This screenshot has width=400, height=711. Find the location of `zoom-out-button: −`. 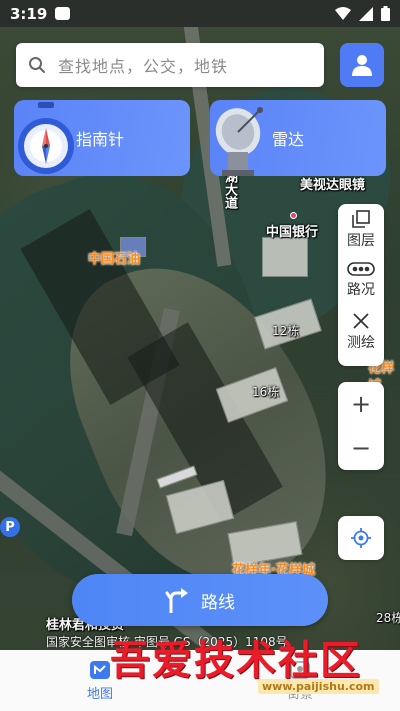

zoom-out-button: − is located at coordinates (361, 448).